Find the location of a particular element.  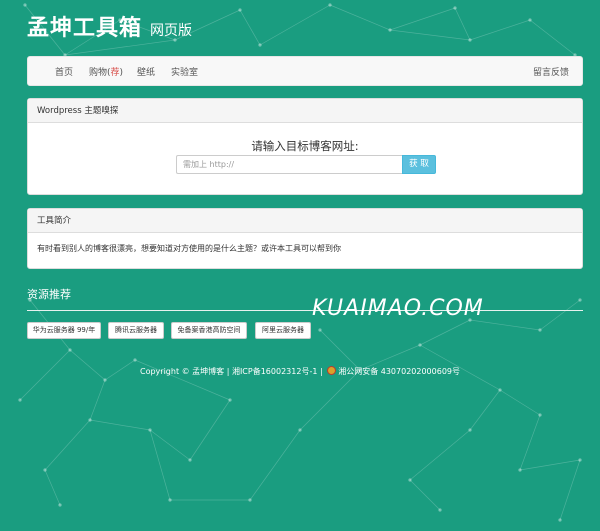

site-title-sub: 网页版 is located at coordinates (171, 31).